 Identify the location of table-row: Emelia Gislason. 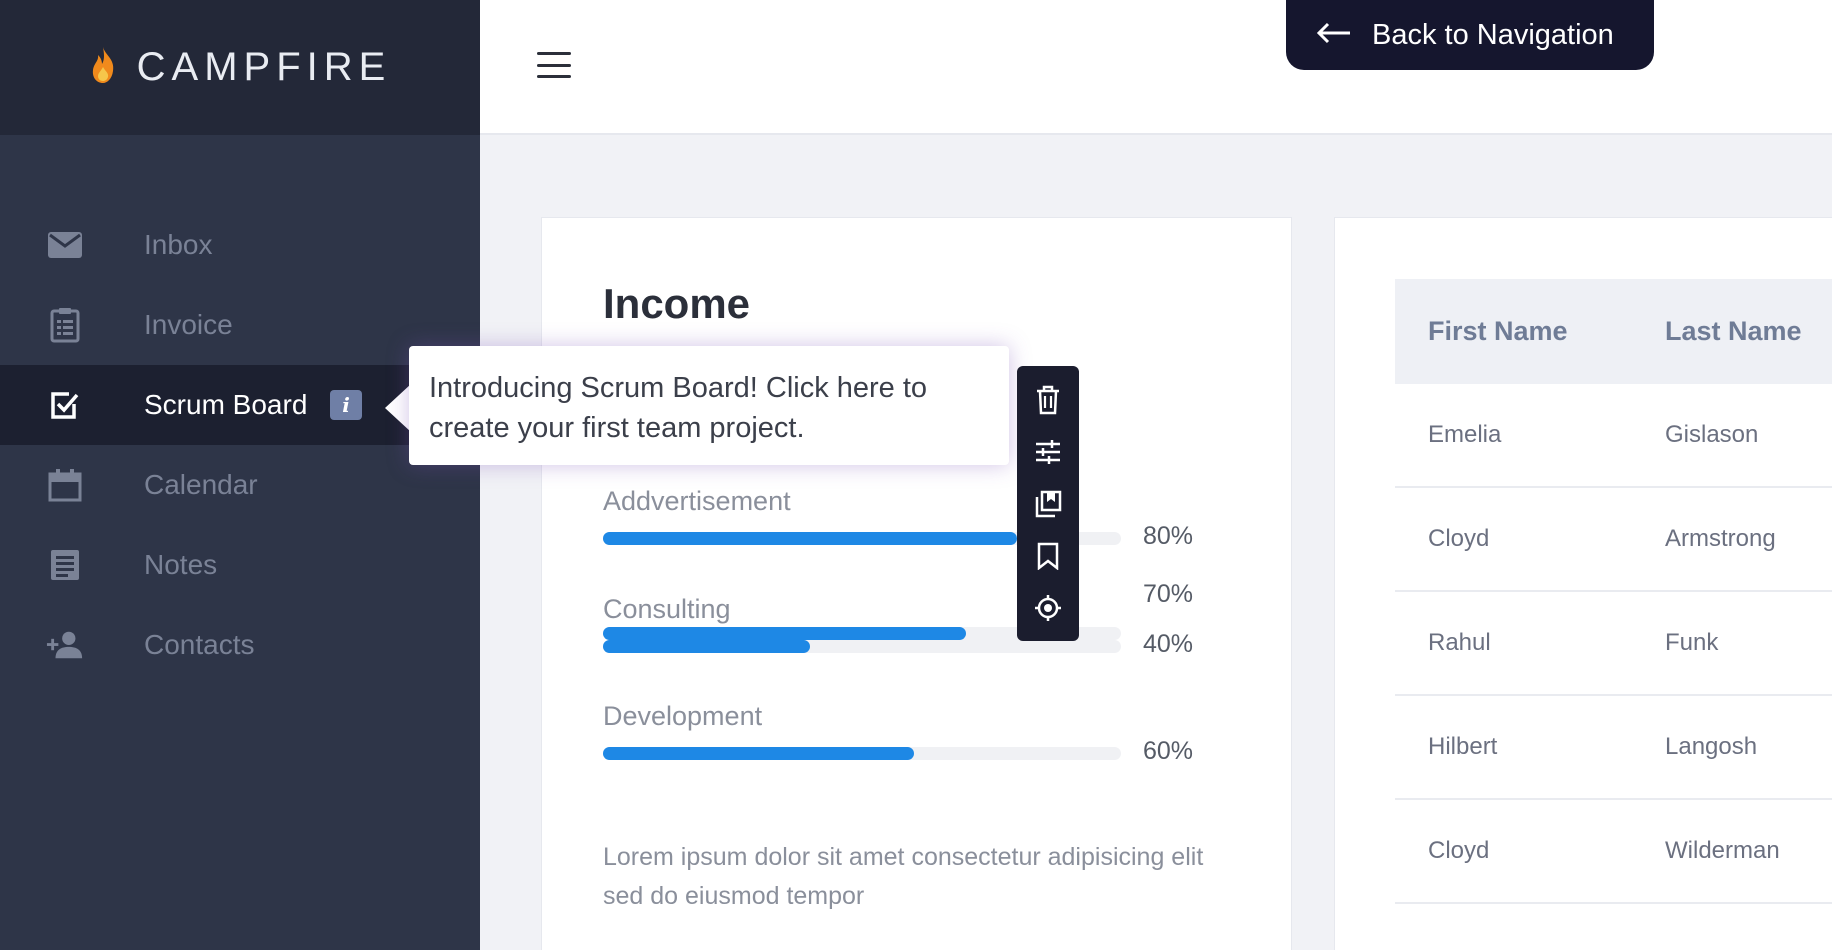
(1613, 436).